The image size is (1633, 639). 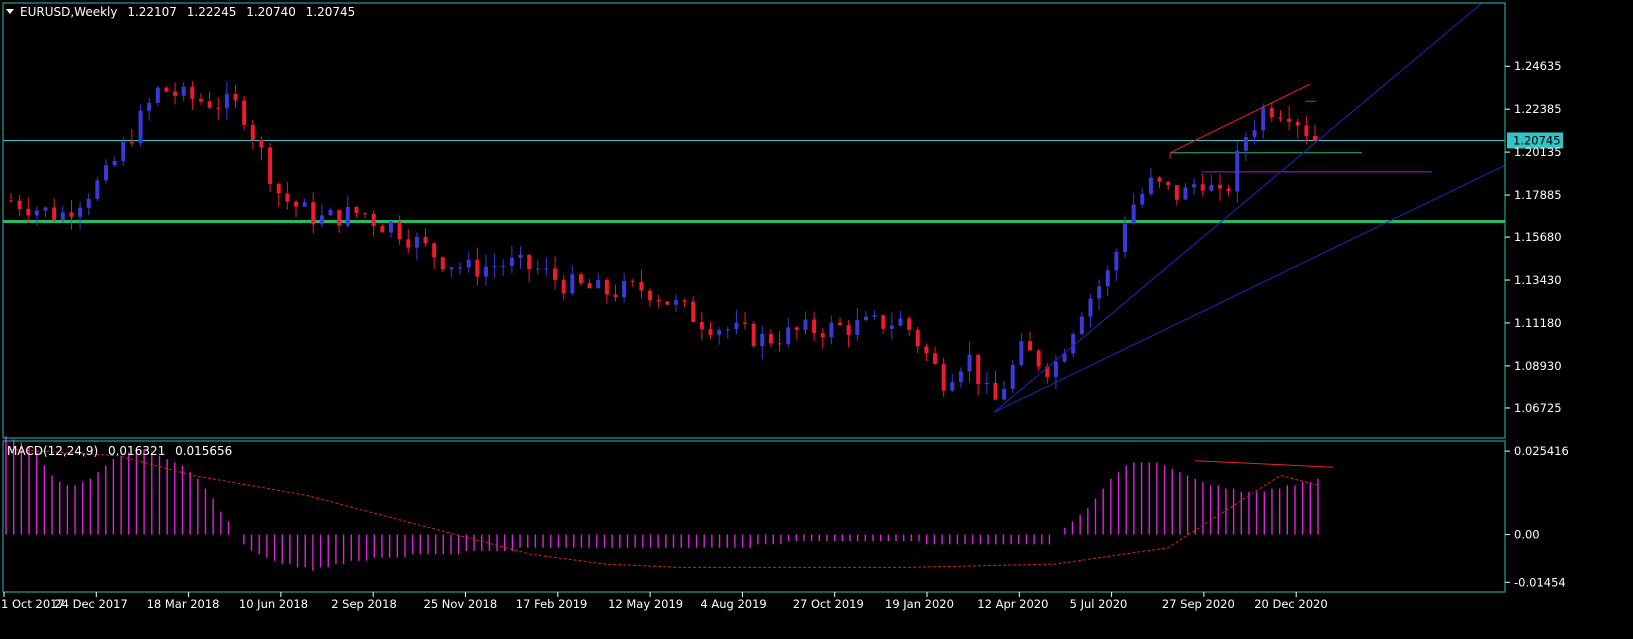 What do you see at coordinates (1249, 288) in the screenshot?
I see `shallow-trendline` at bounding box center [1249, 288].